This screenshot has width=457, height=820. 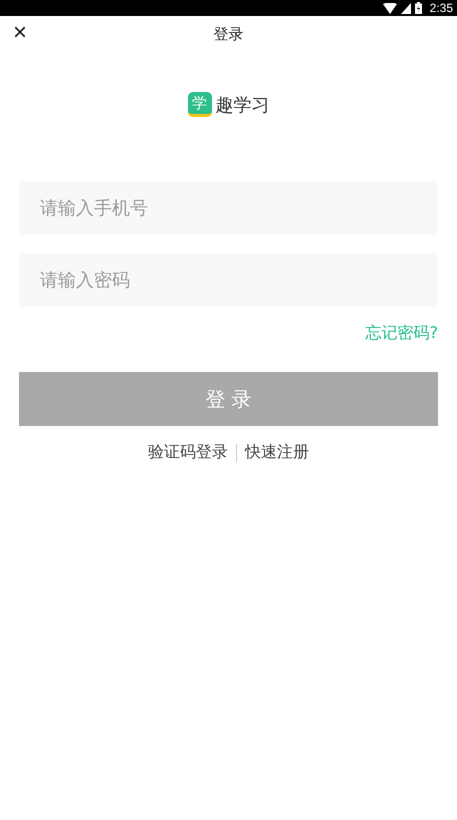 I want to click on close-button: ×, so click(x=20, y=33).